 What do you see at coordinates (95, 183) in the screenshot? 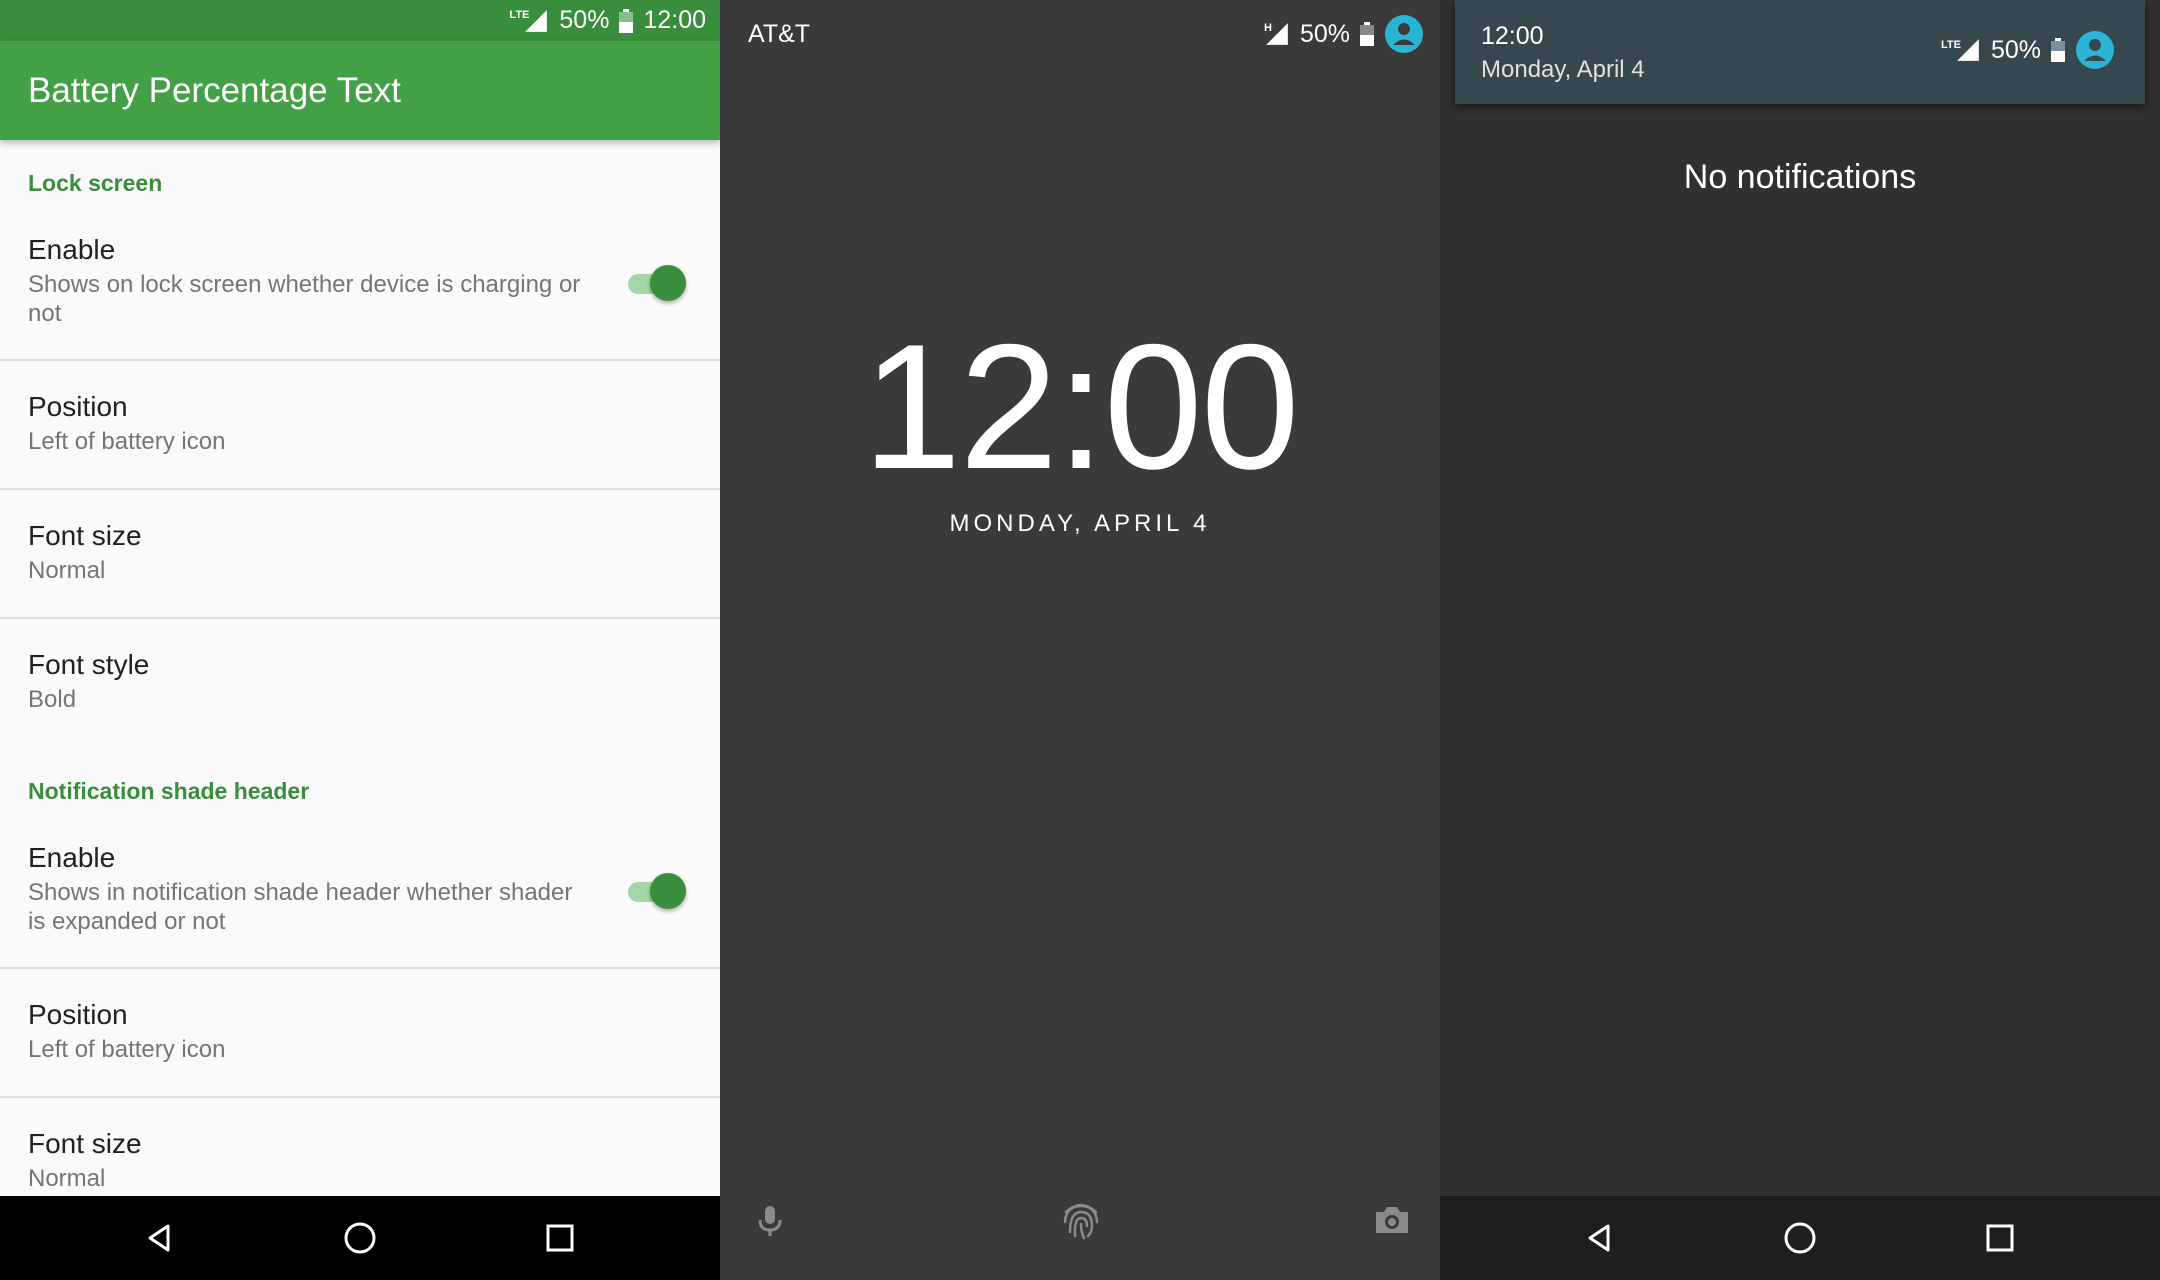
I see `category-lock-screen: Lock screen` at bounding box center [95, 183].